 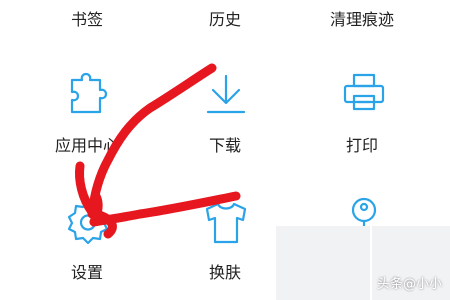 I want to click on tshirt-icon, so click(x=226, y=222).